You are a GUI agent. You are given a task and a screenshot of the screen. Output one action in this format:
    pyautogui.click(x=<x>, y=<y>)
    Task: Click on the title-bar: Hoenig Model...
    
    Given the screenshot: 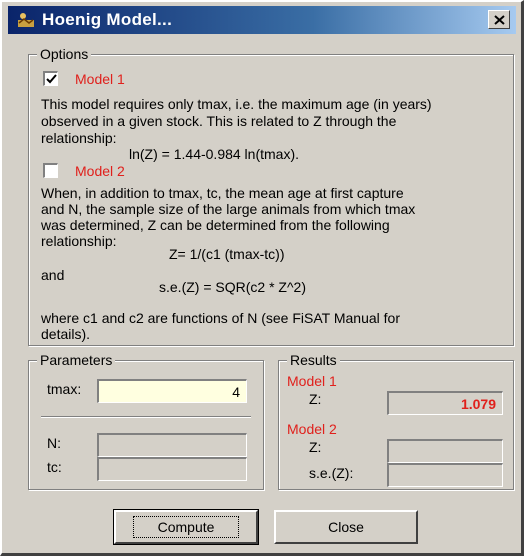 What is the action you would take?
    pyautogui.click(x=262, y=20)
    